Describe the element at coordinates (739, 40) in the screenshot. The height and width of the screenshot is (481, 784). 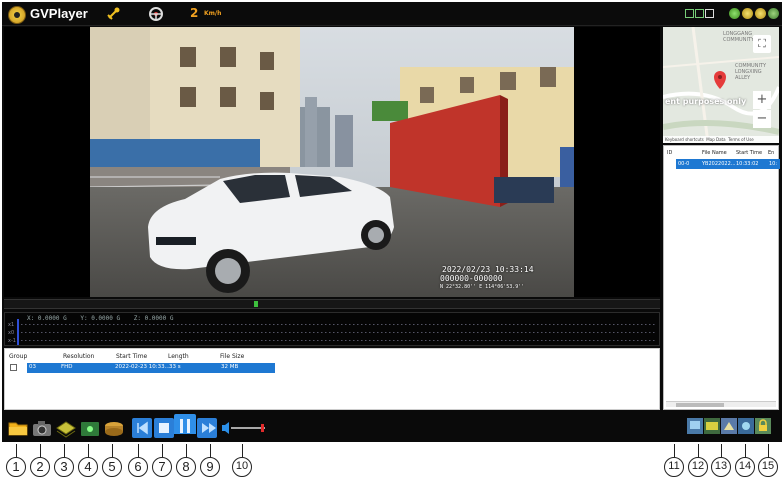
I see `map-label-2: COMMUNITY` at that location.